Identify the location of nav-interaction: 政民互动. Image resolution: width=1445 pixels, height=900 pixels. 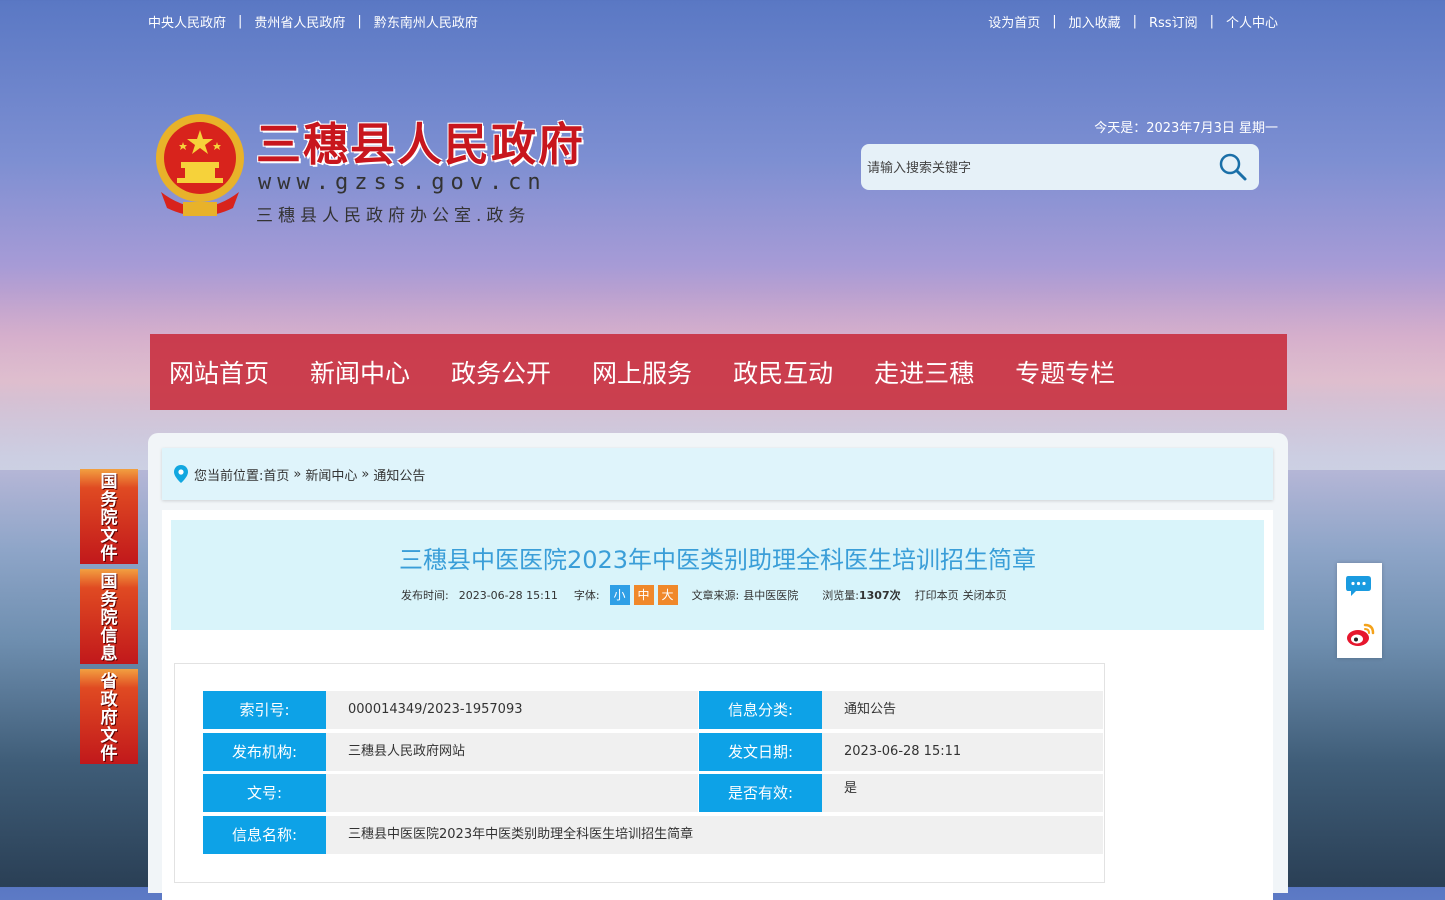
(783, 372).